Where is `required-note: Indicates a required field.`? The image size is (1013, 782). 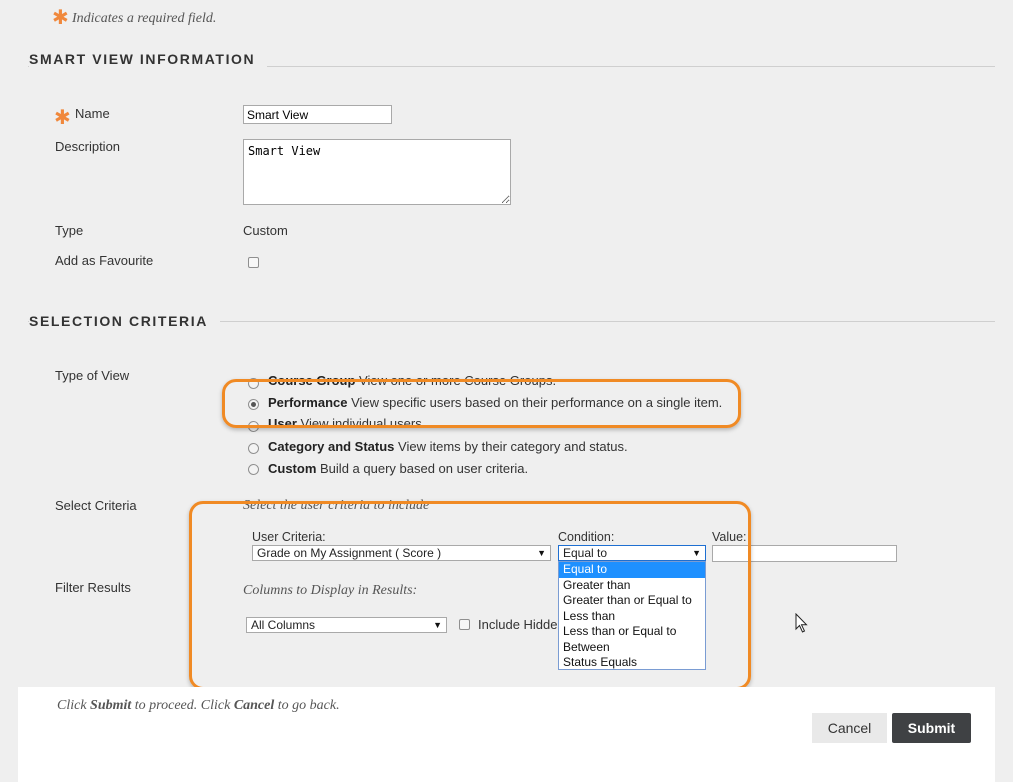
required-note: Indicates a required field. is located at coordinates (144, 18).